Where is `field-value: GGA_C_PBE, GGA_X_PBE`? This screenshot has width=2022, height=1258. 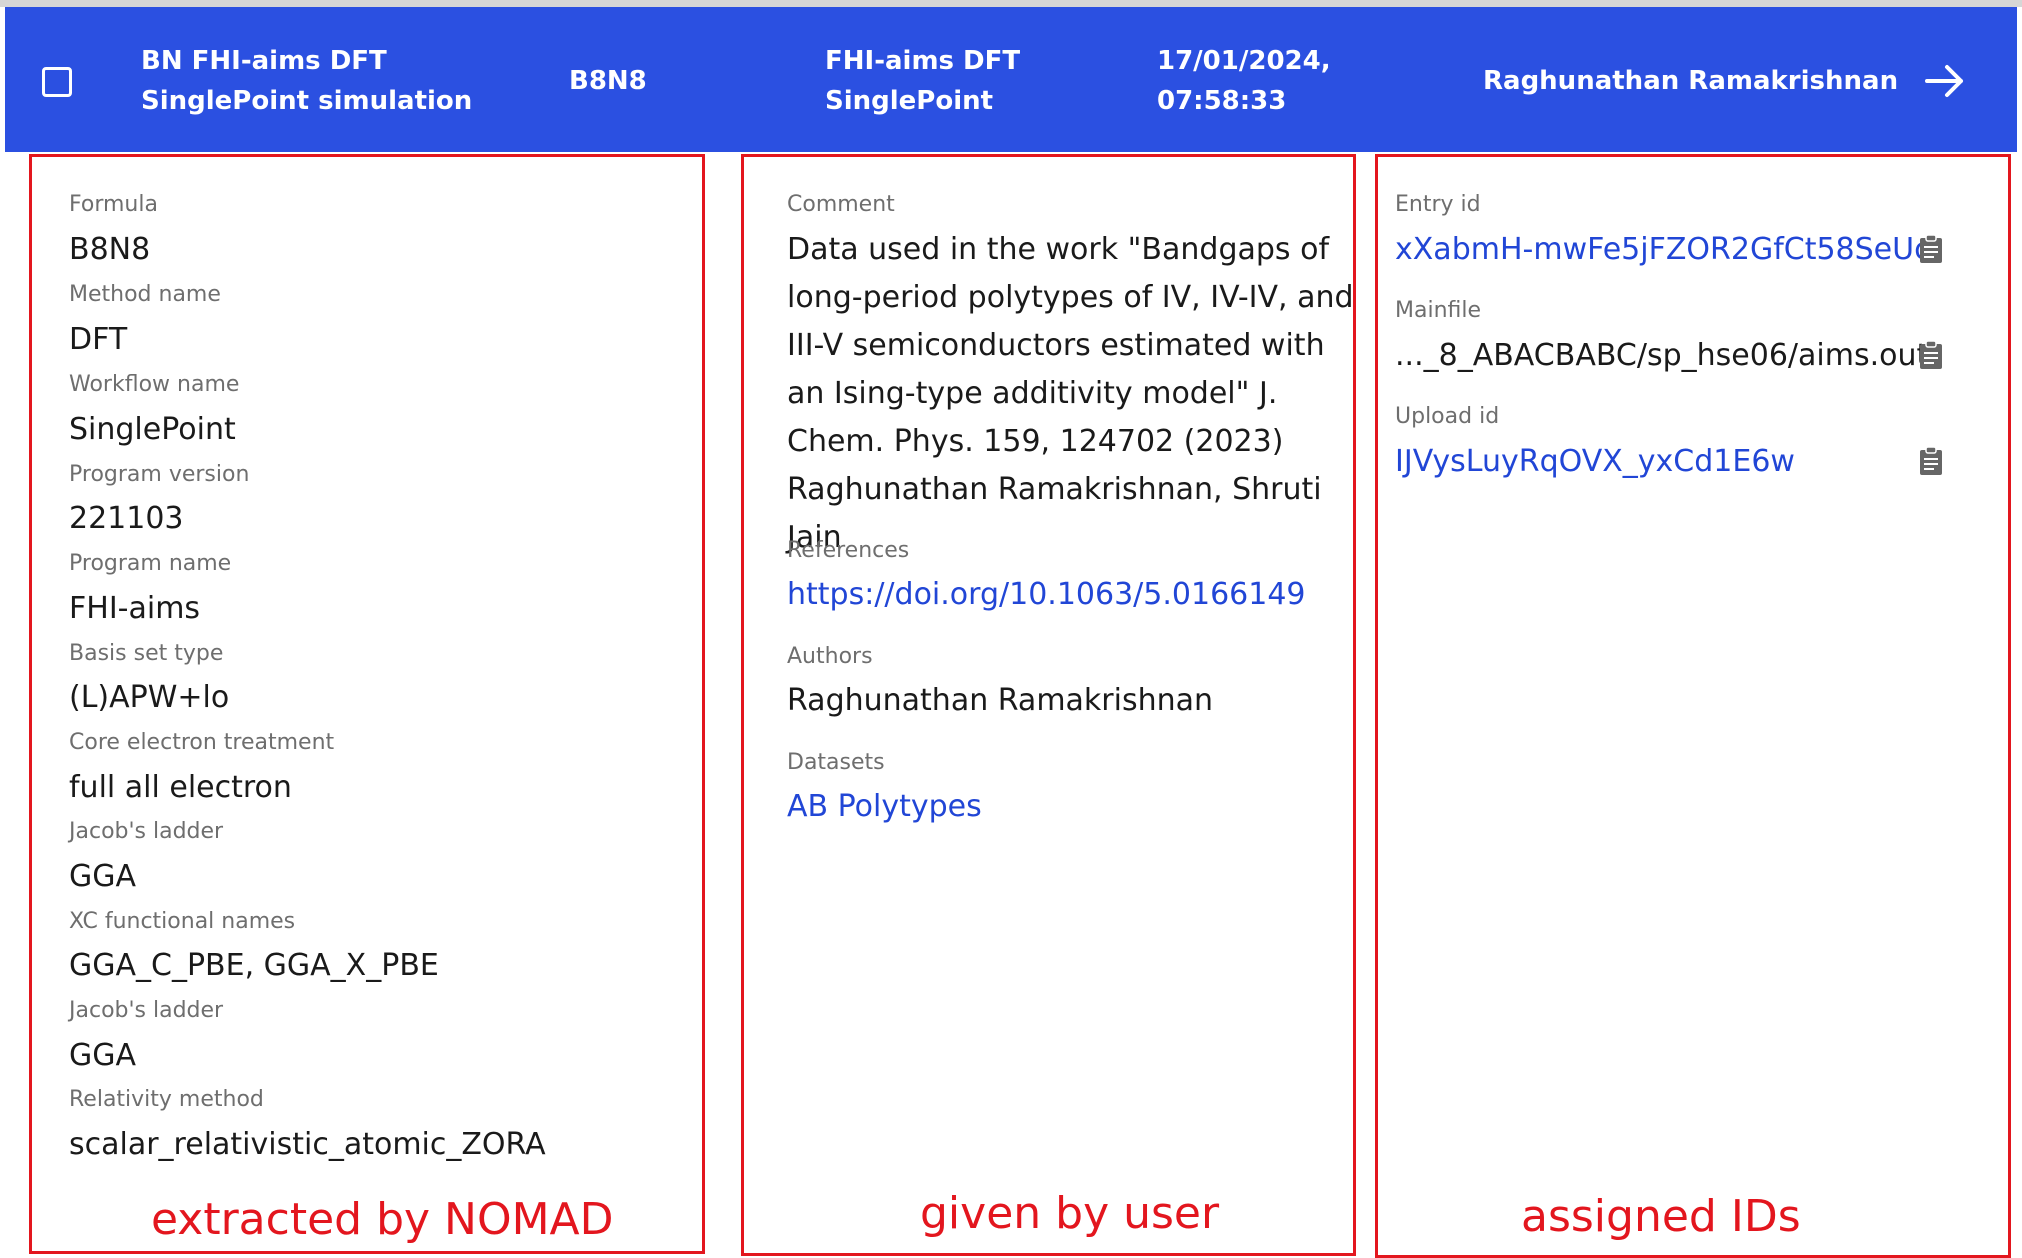 field-value: GGA_C_PBE, GGA_X_PBE is located at coordinates (254, 965).